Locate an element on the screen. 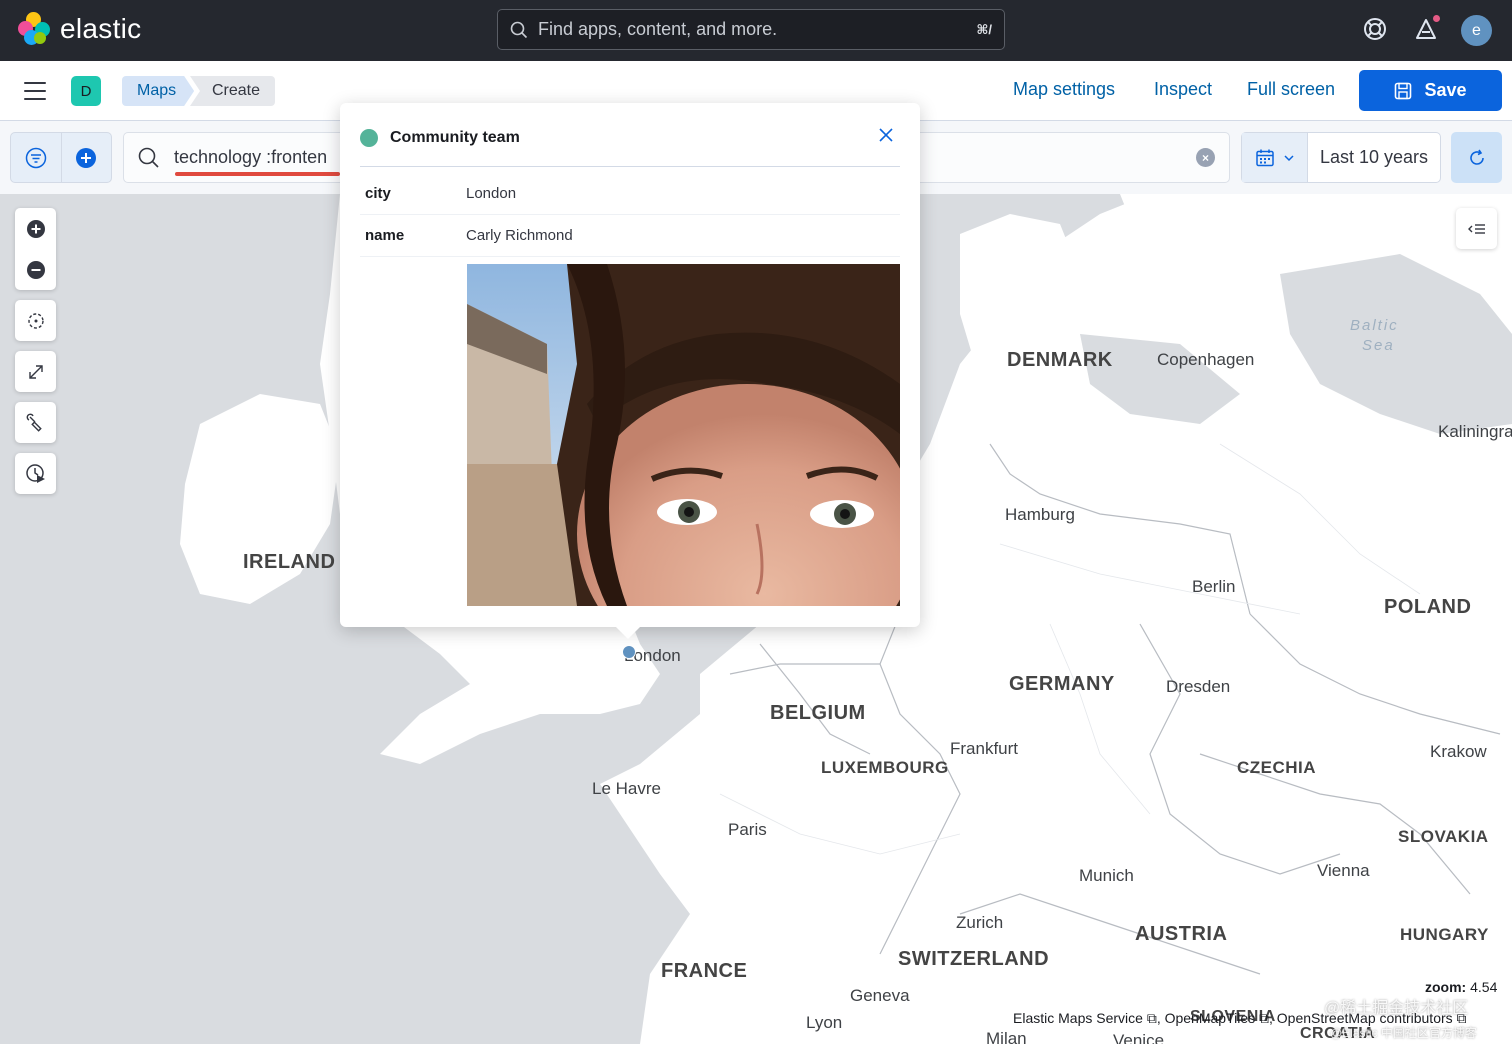 The image size is (1512, 1044). close-icon is located at coordinates (886, 135).